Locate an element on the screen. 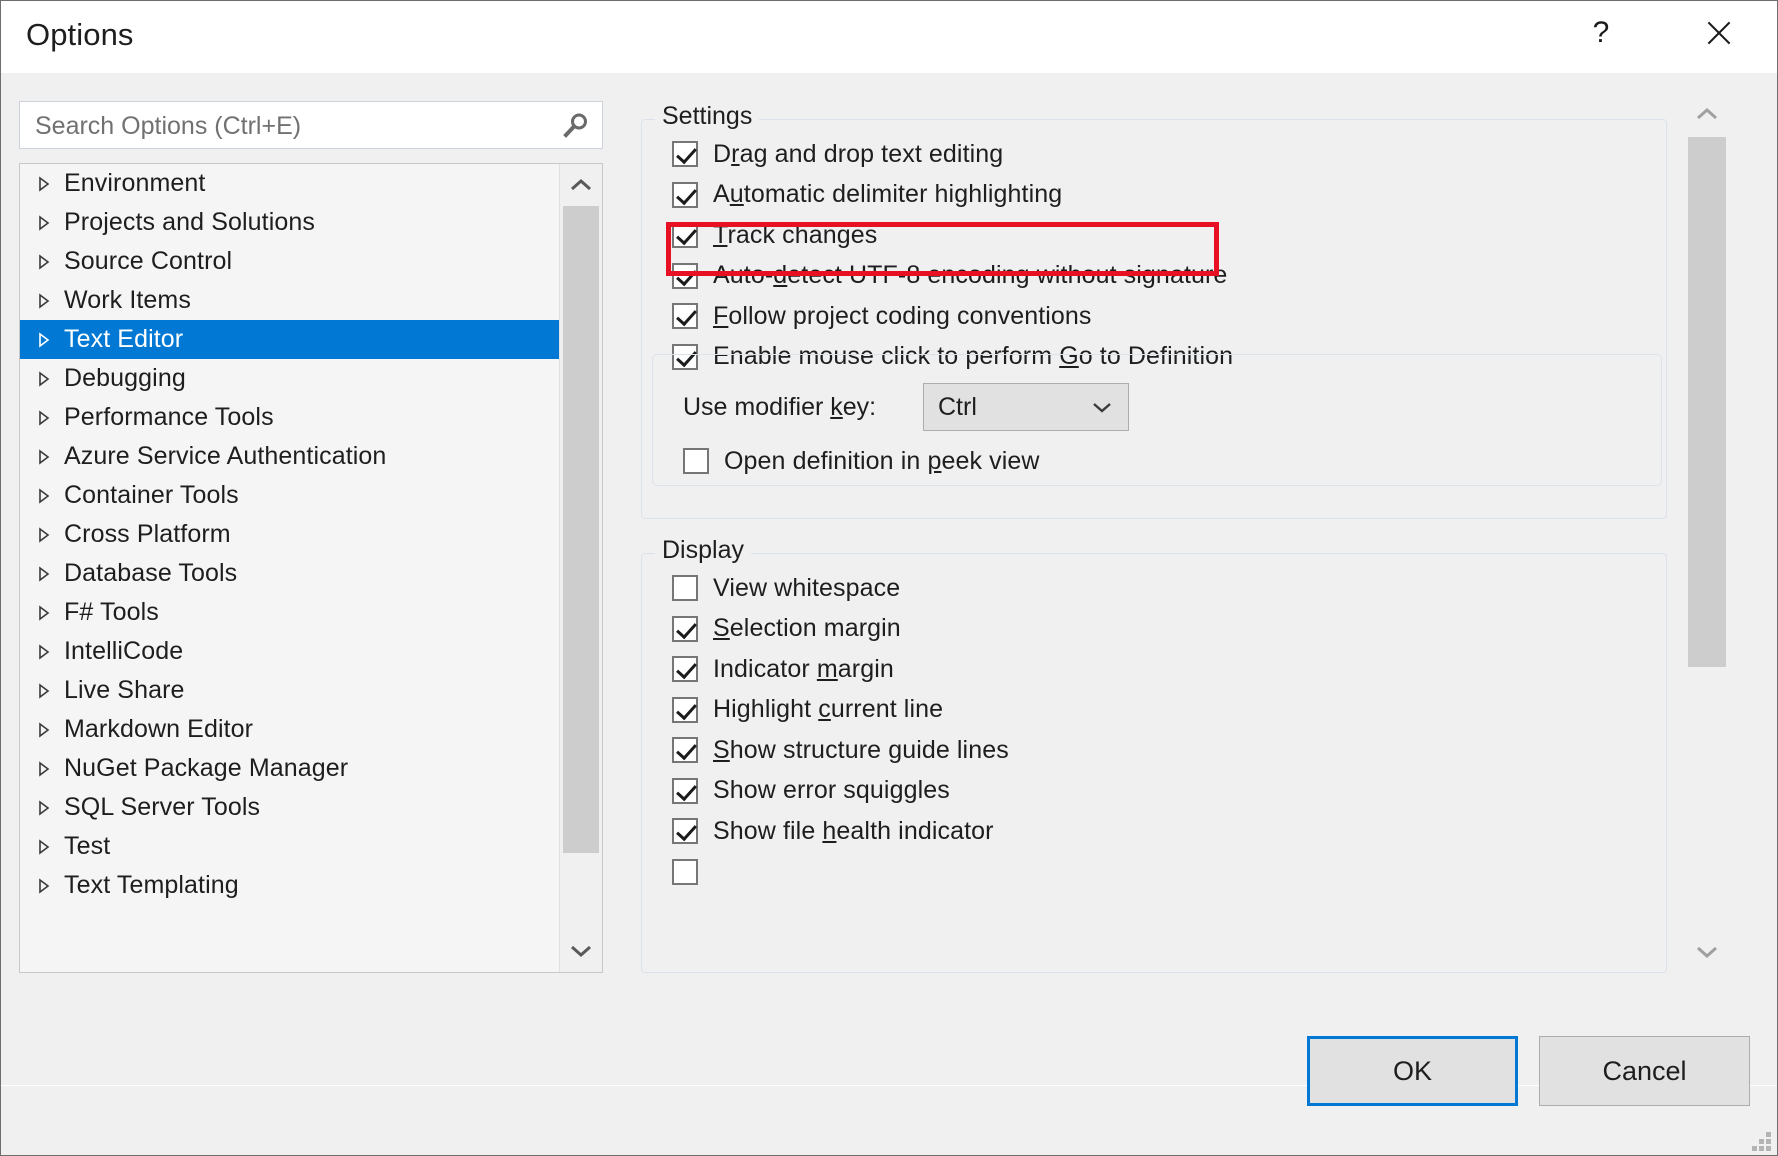 This screenshot has height=1156, width=1778. chevron-down-icon is located at coordinates (1102, 410).